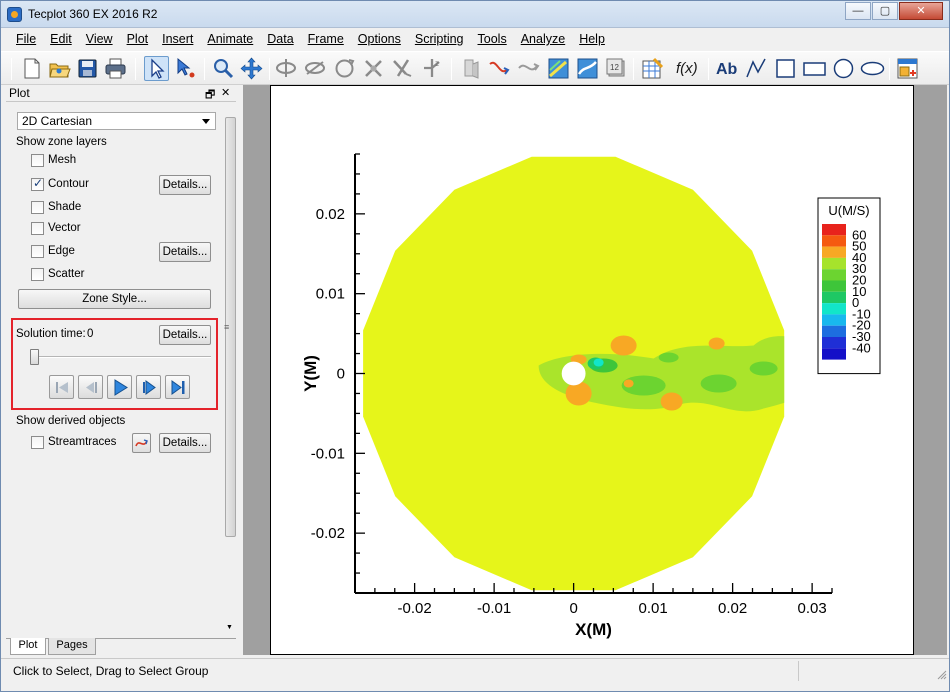  Describe the element at coordinates (286, 68) in the screenshot. I see `rotate-x-icon` at that location.